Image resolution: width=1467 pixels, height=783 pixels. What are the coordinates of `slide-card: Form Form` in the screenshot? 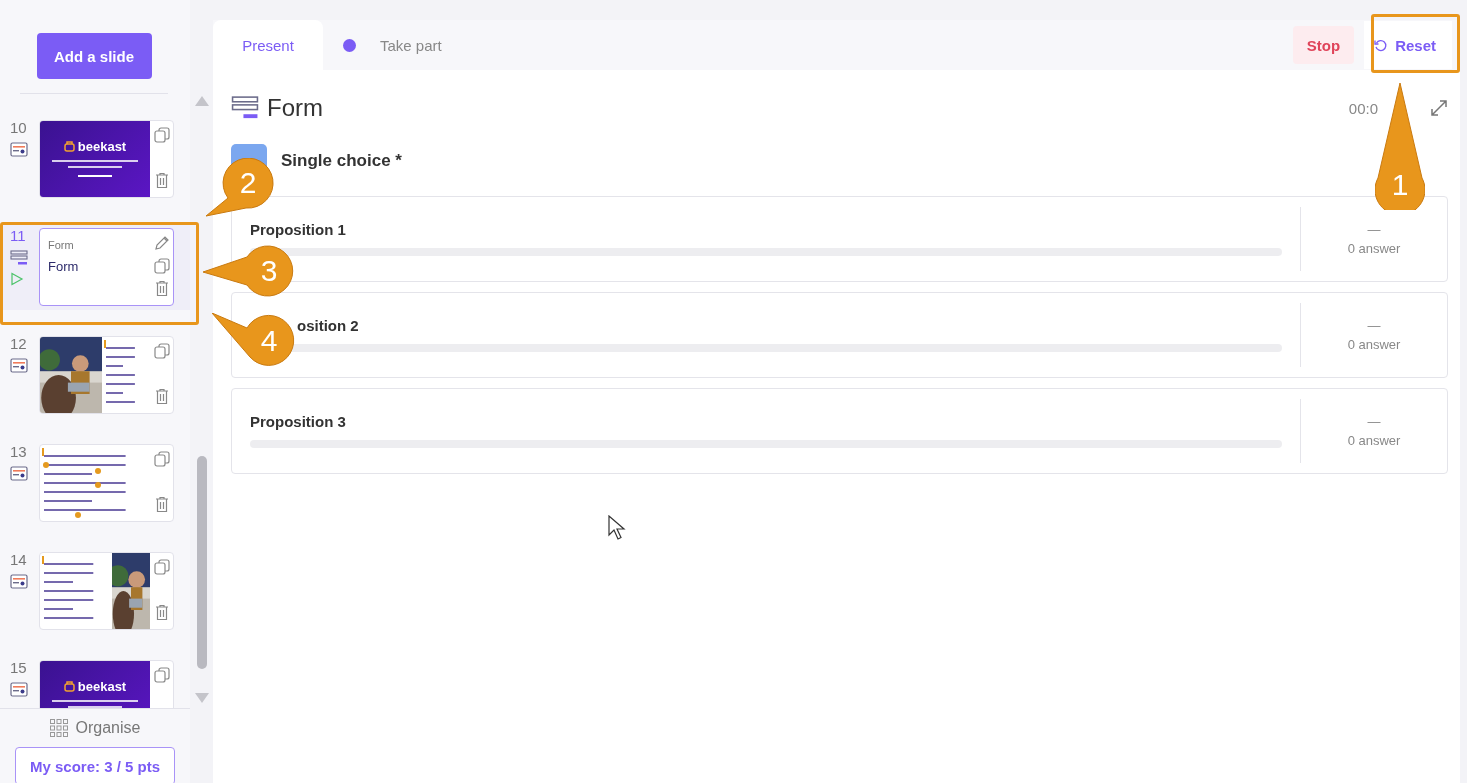 It's located at (106, 267).